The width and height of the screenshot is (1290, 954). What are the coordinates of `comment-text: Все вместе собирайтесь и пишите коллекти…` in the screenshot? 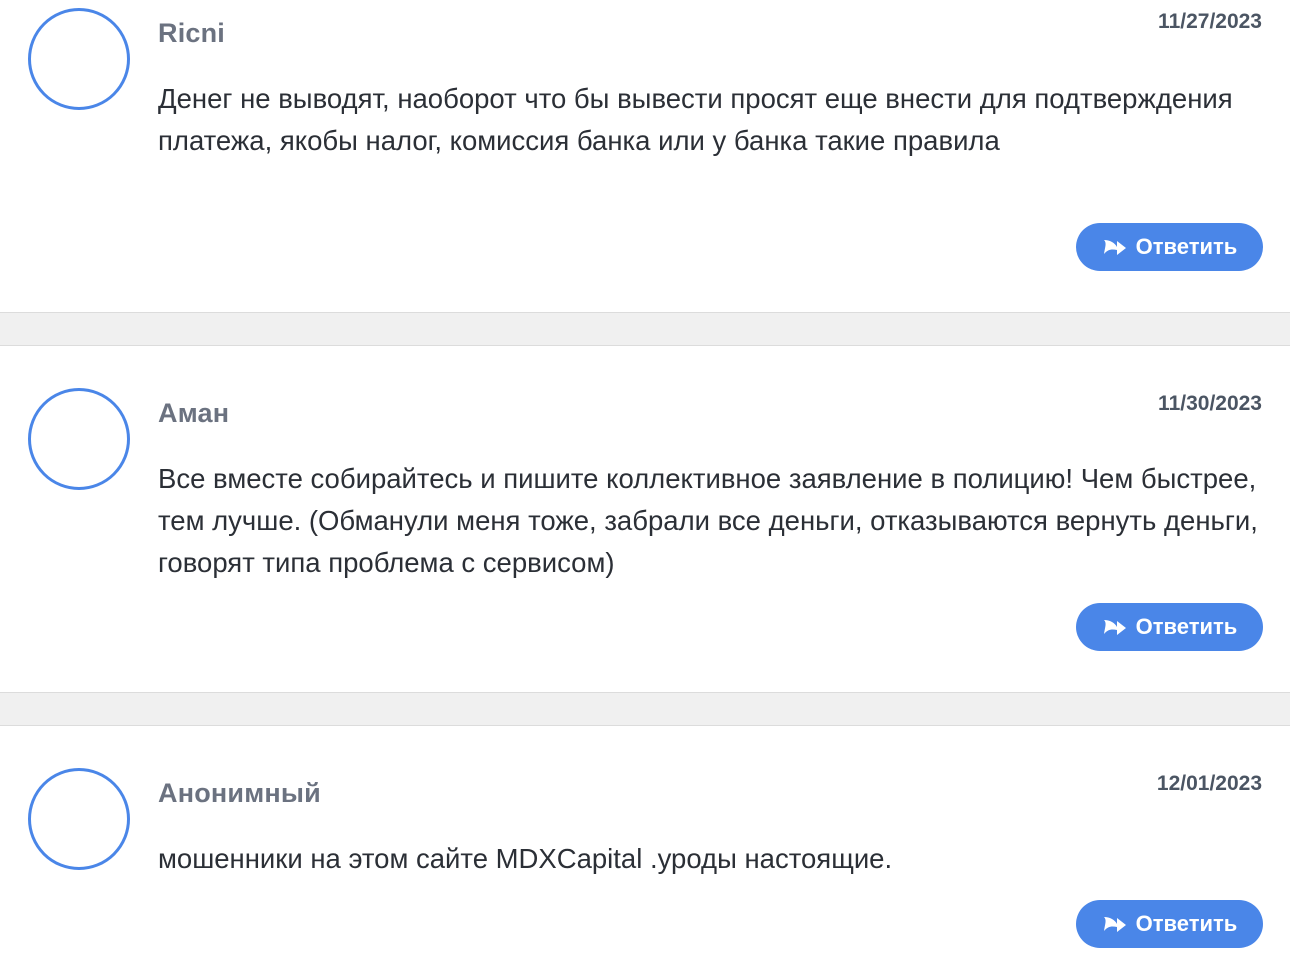 It's located at (708, 520).